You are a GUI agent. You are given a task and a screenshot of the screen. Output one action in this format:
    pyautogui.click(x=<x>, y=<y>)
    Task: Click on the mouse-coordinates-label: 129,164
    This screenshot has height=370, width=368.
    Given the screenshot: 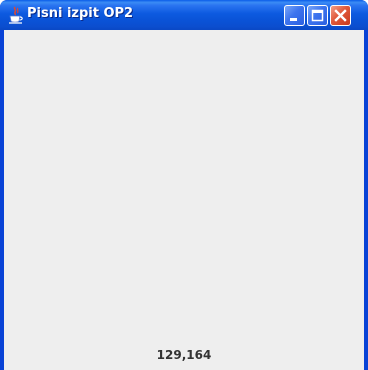 What is the action you would take?
    pyautogui.click(x=184, y=355)
    